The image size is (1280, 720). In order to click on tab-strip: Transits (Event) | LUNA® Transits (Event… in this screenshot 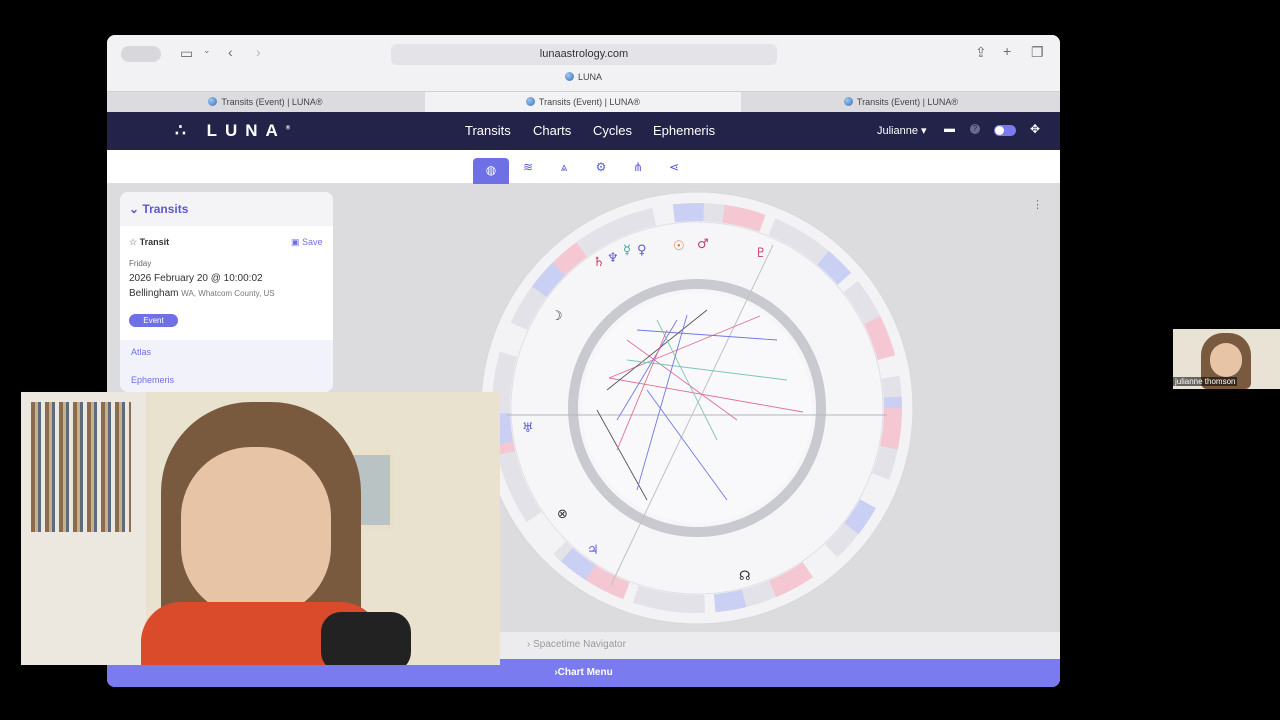, I will do `click(583, 102)`.